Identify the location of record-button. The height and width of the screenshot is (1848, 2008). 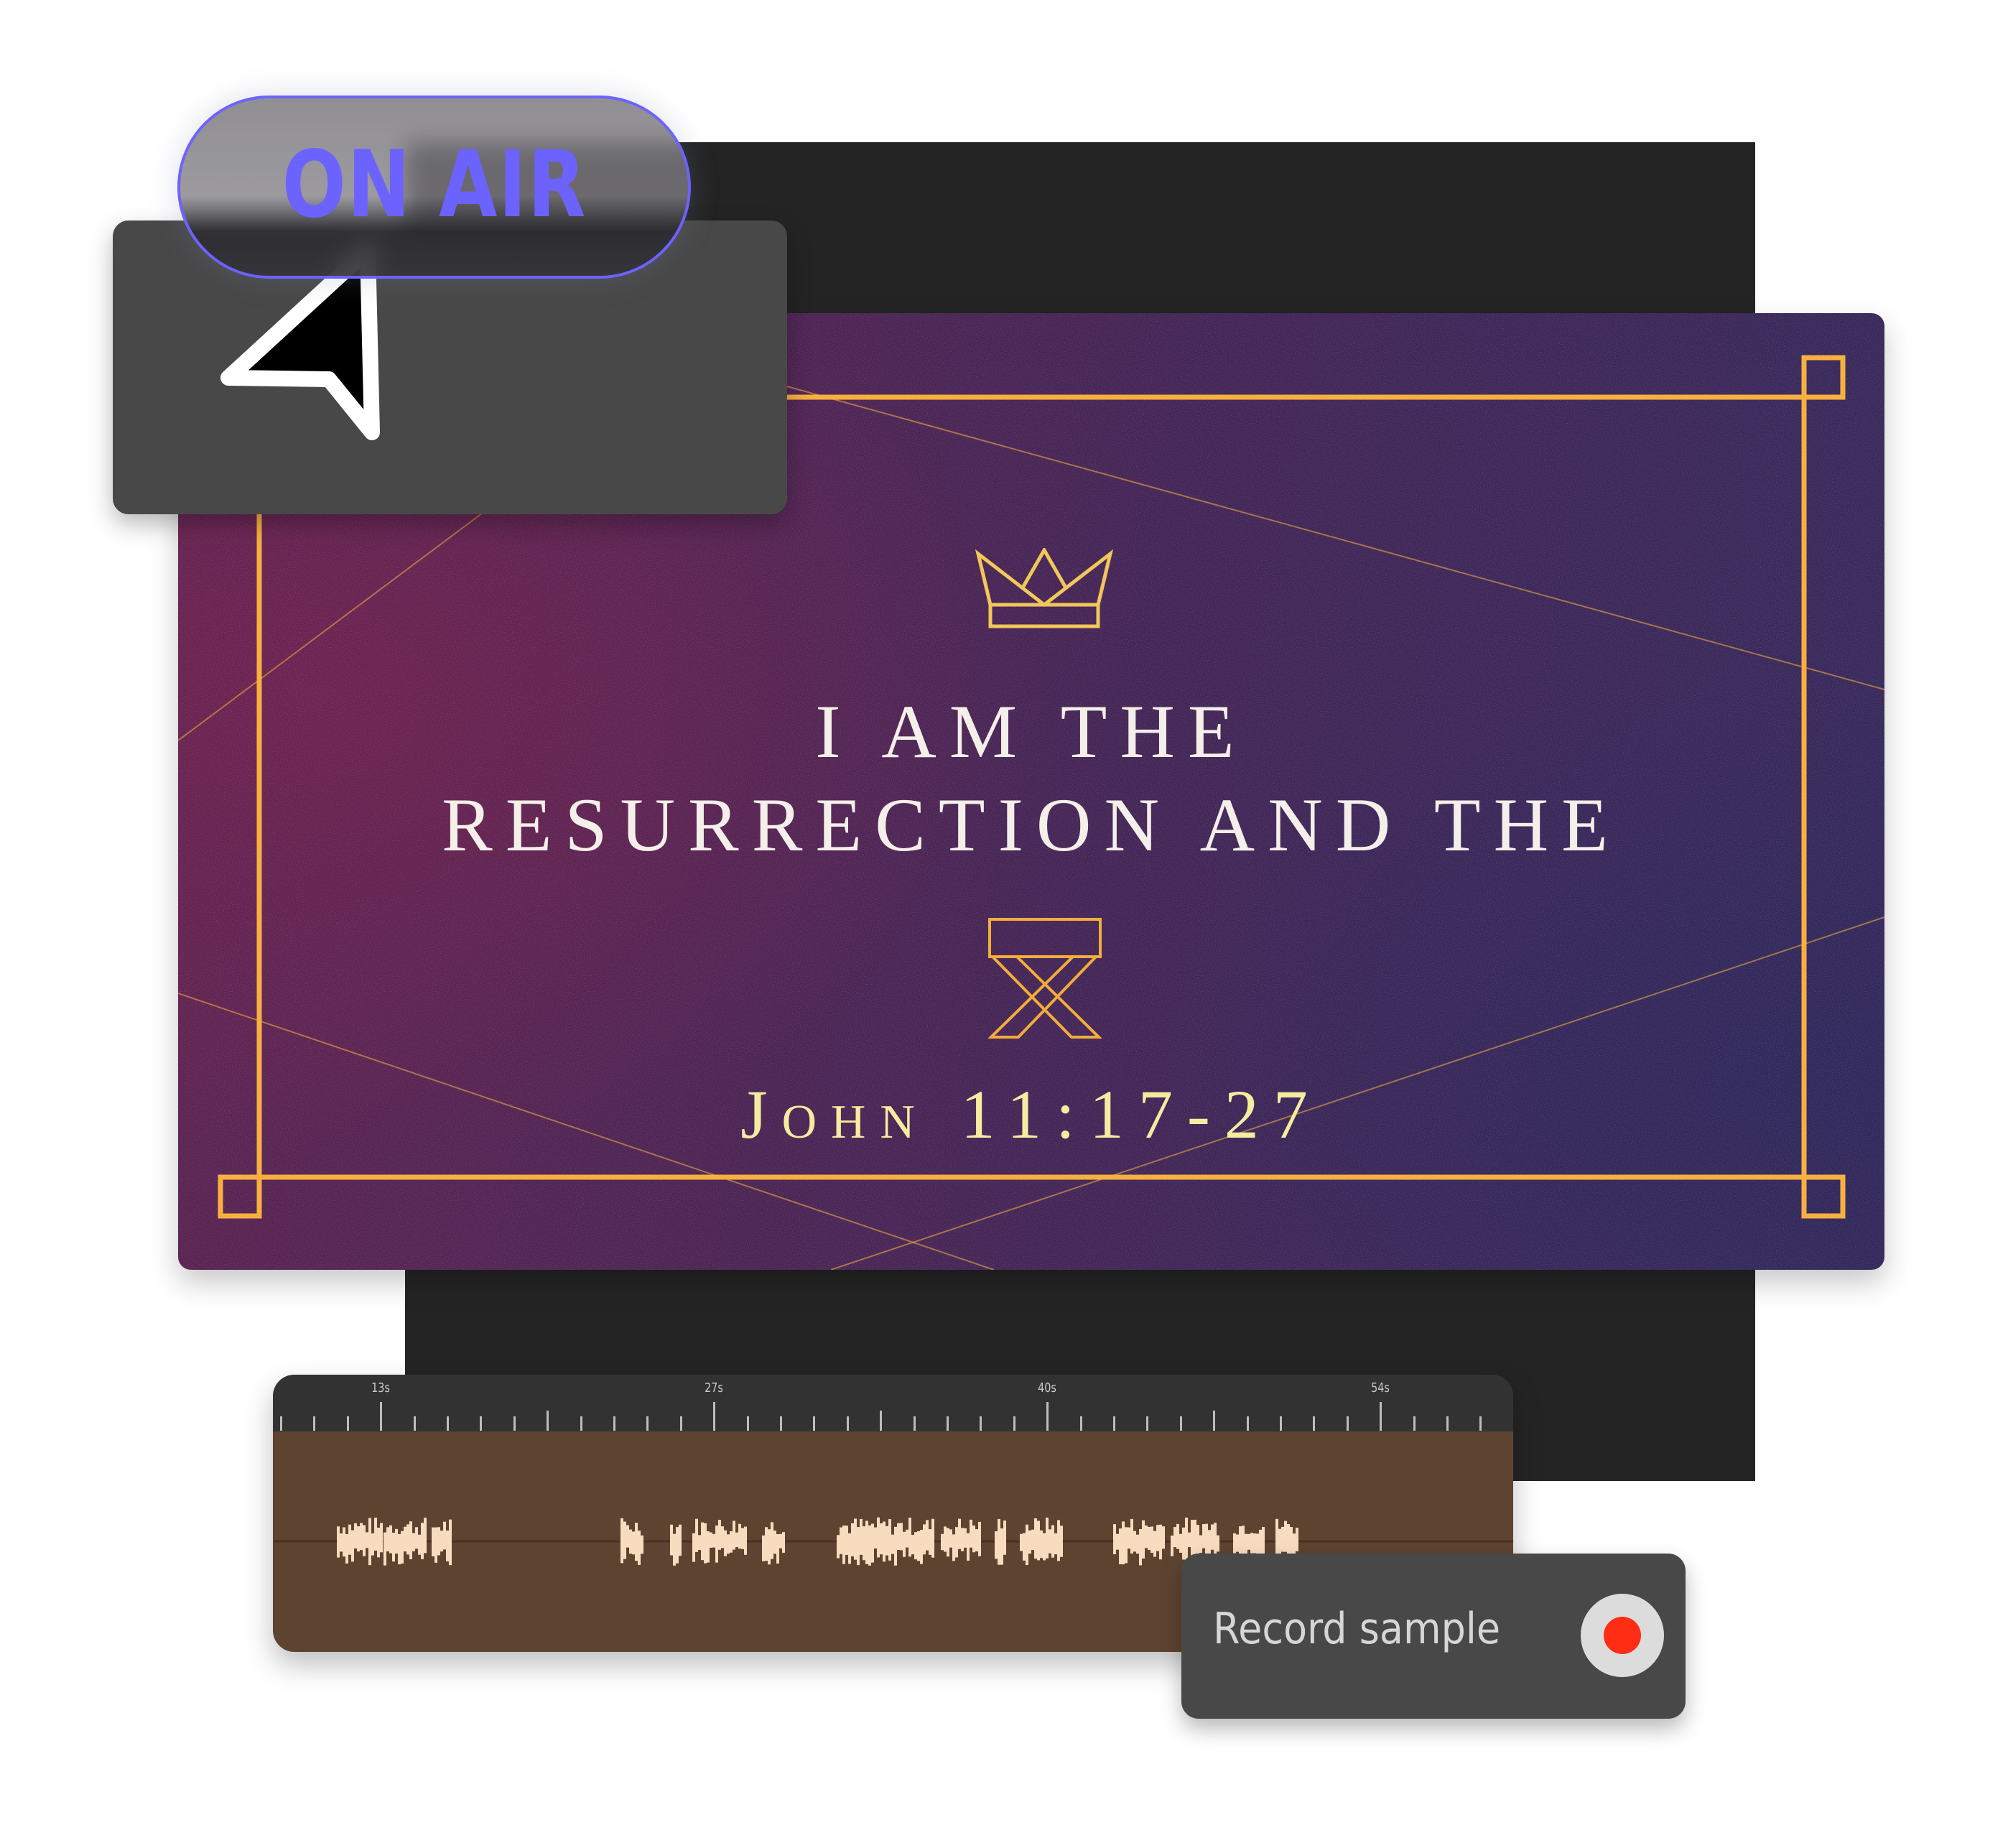
(1622, 1635).